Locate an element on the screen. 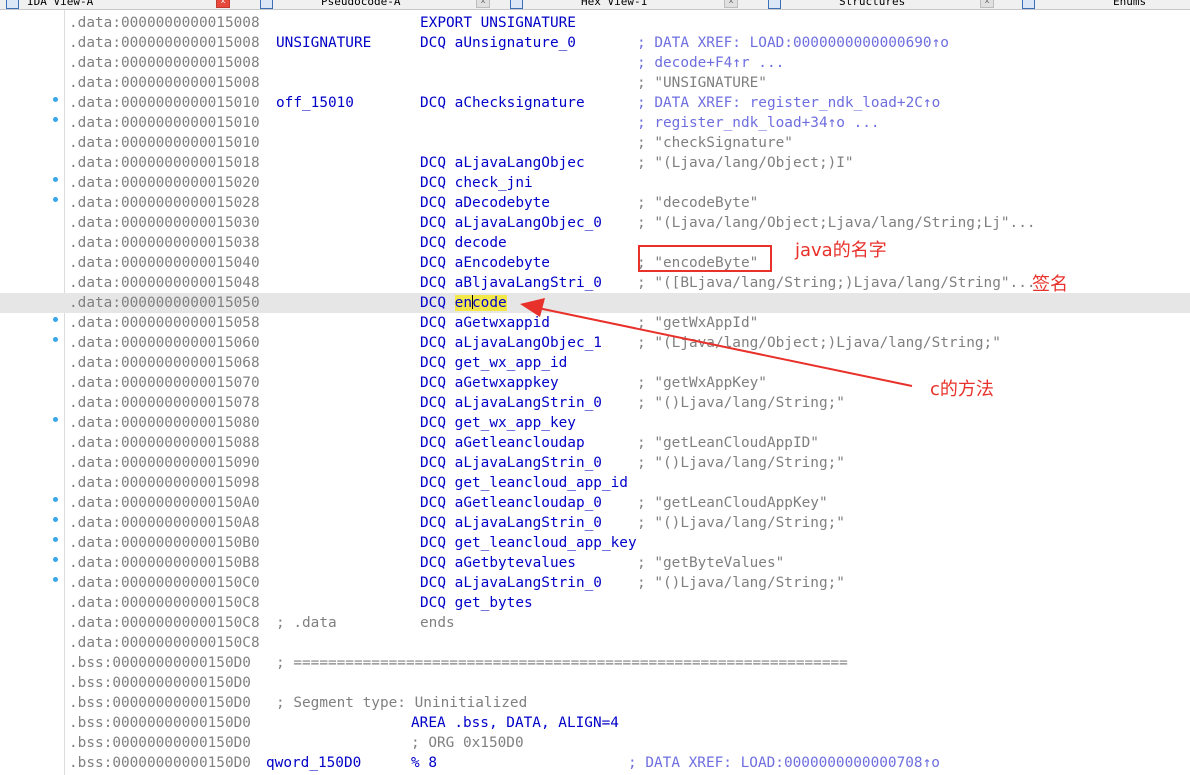 This screenshot has width=1190, height=775. listing-line: .data:0000000000015050 DCQ encode is located at coordinates (595, 303).